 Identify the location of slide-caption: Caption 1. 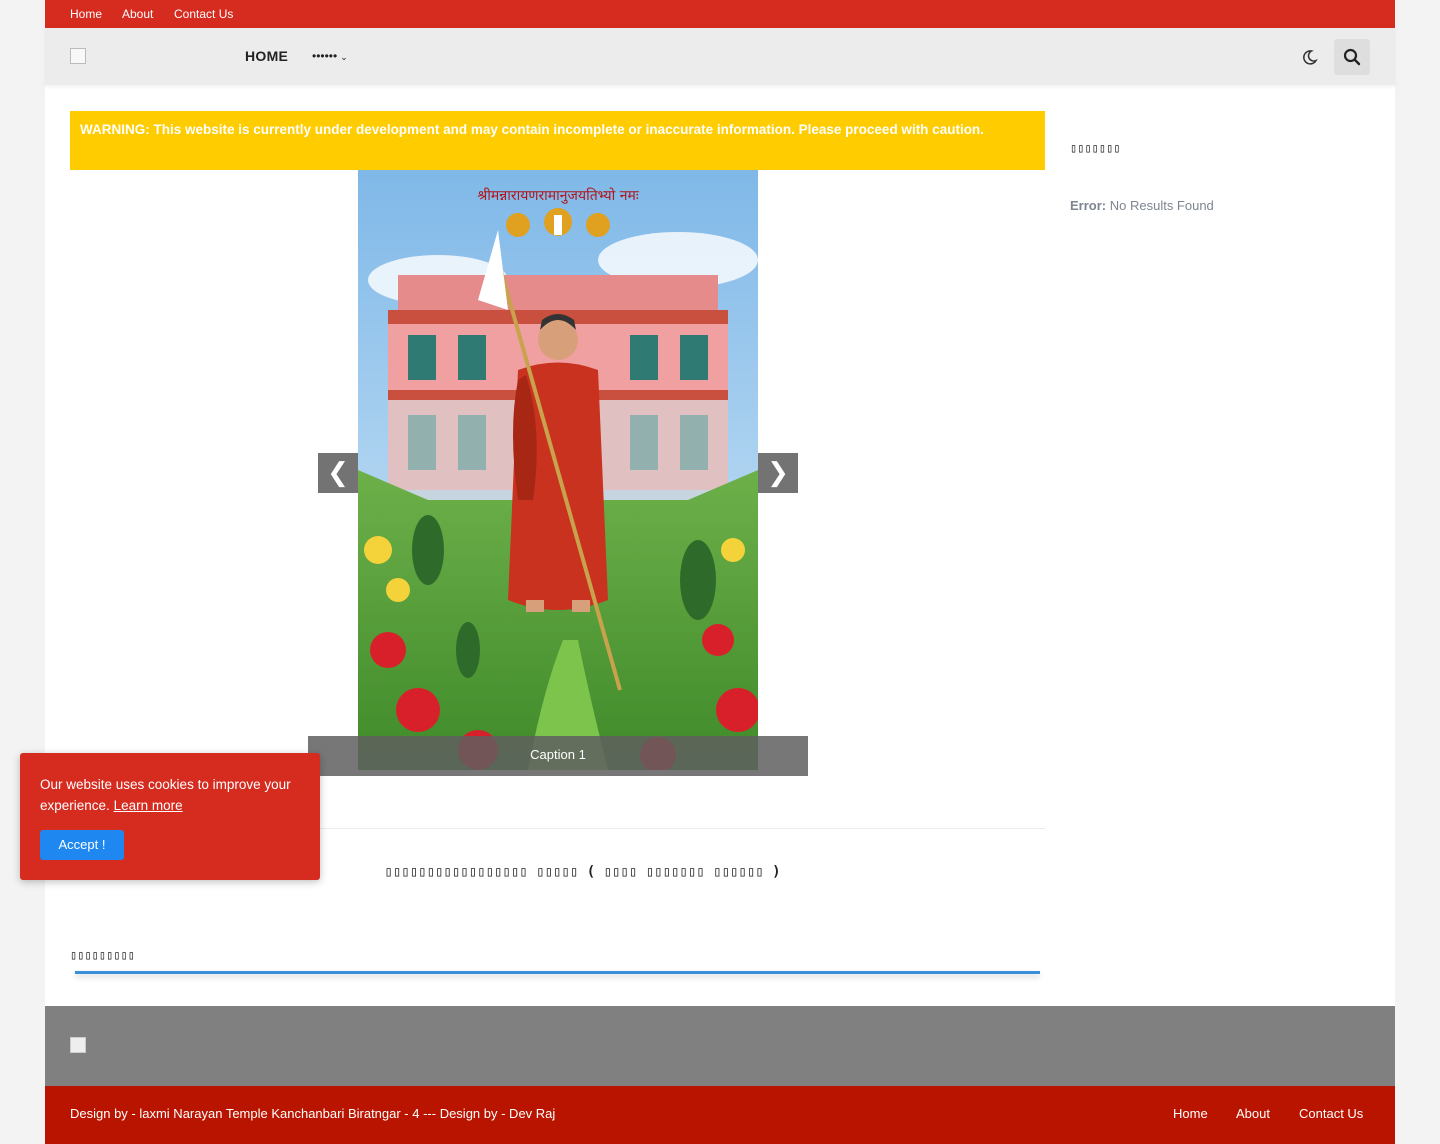
(558, 756).